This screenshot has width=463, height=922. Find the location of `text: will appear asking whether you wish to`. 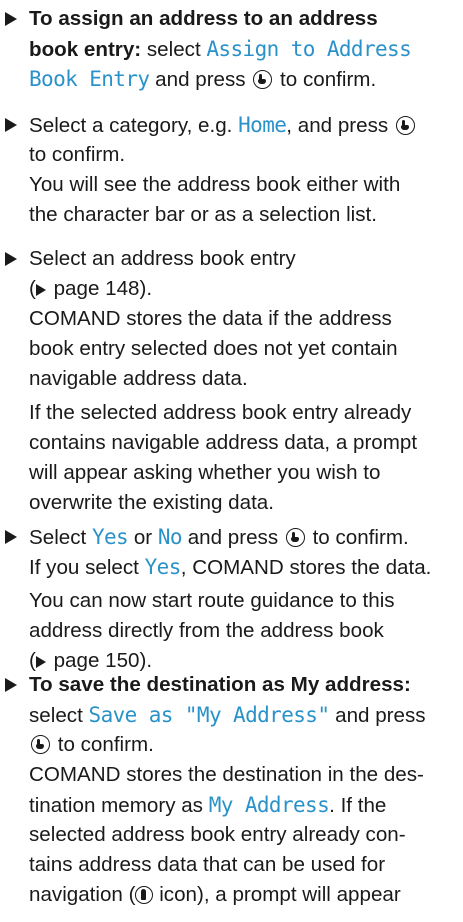

text: will appear asking whether you wish to is located at coordinates (205, 472).